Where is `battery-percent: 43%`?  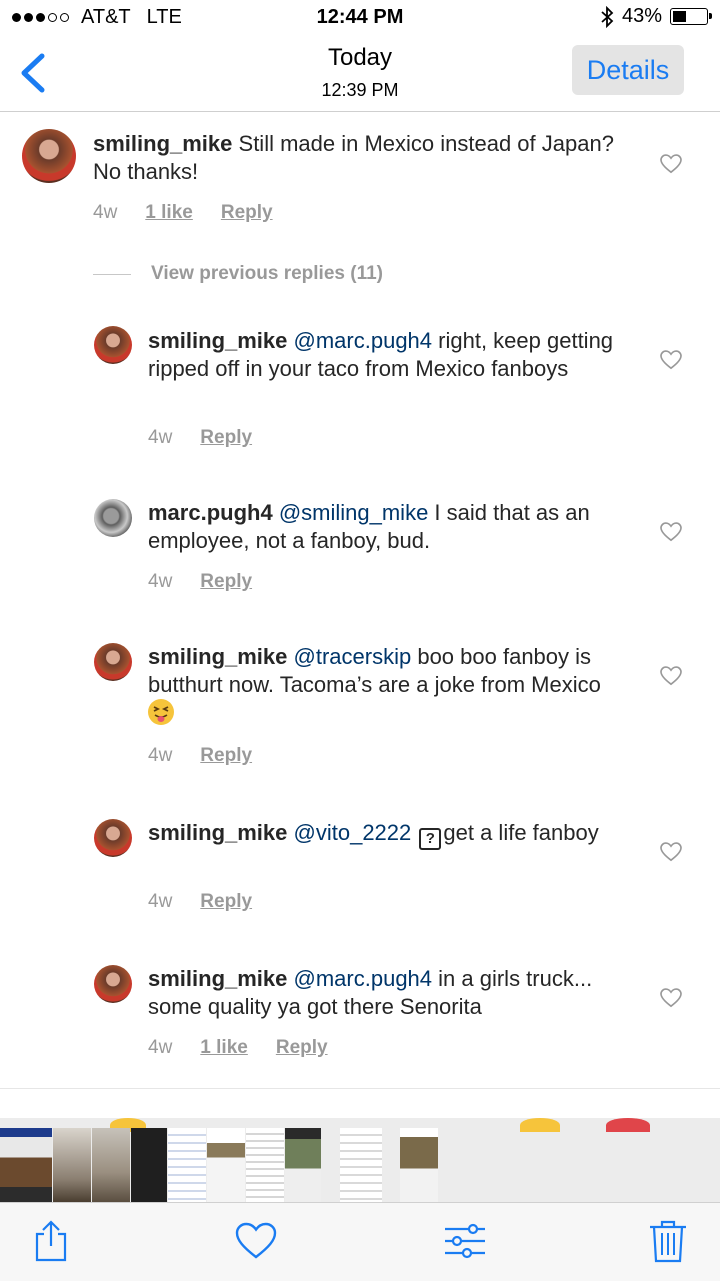 battery-percent: 43% is located at coordinates (641, 16).